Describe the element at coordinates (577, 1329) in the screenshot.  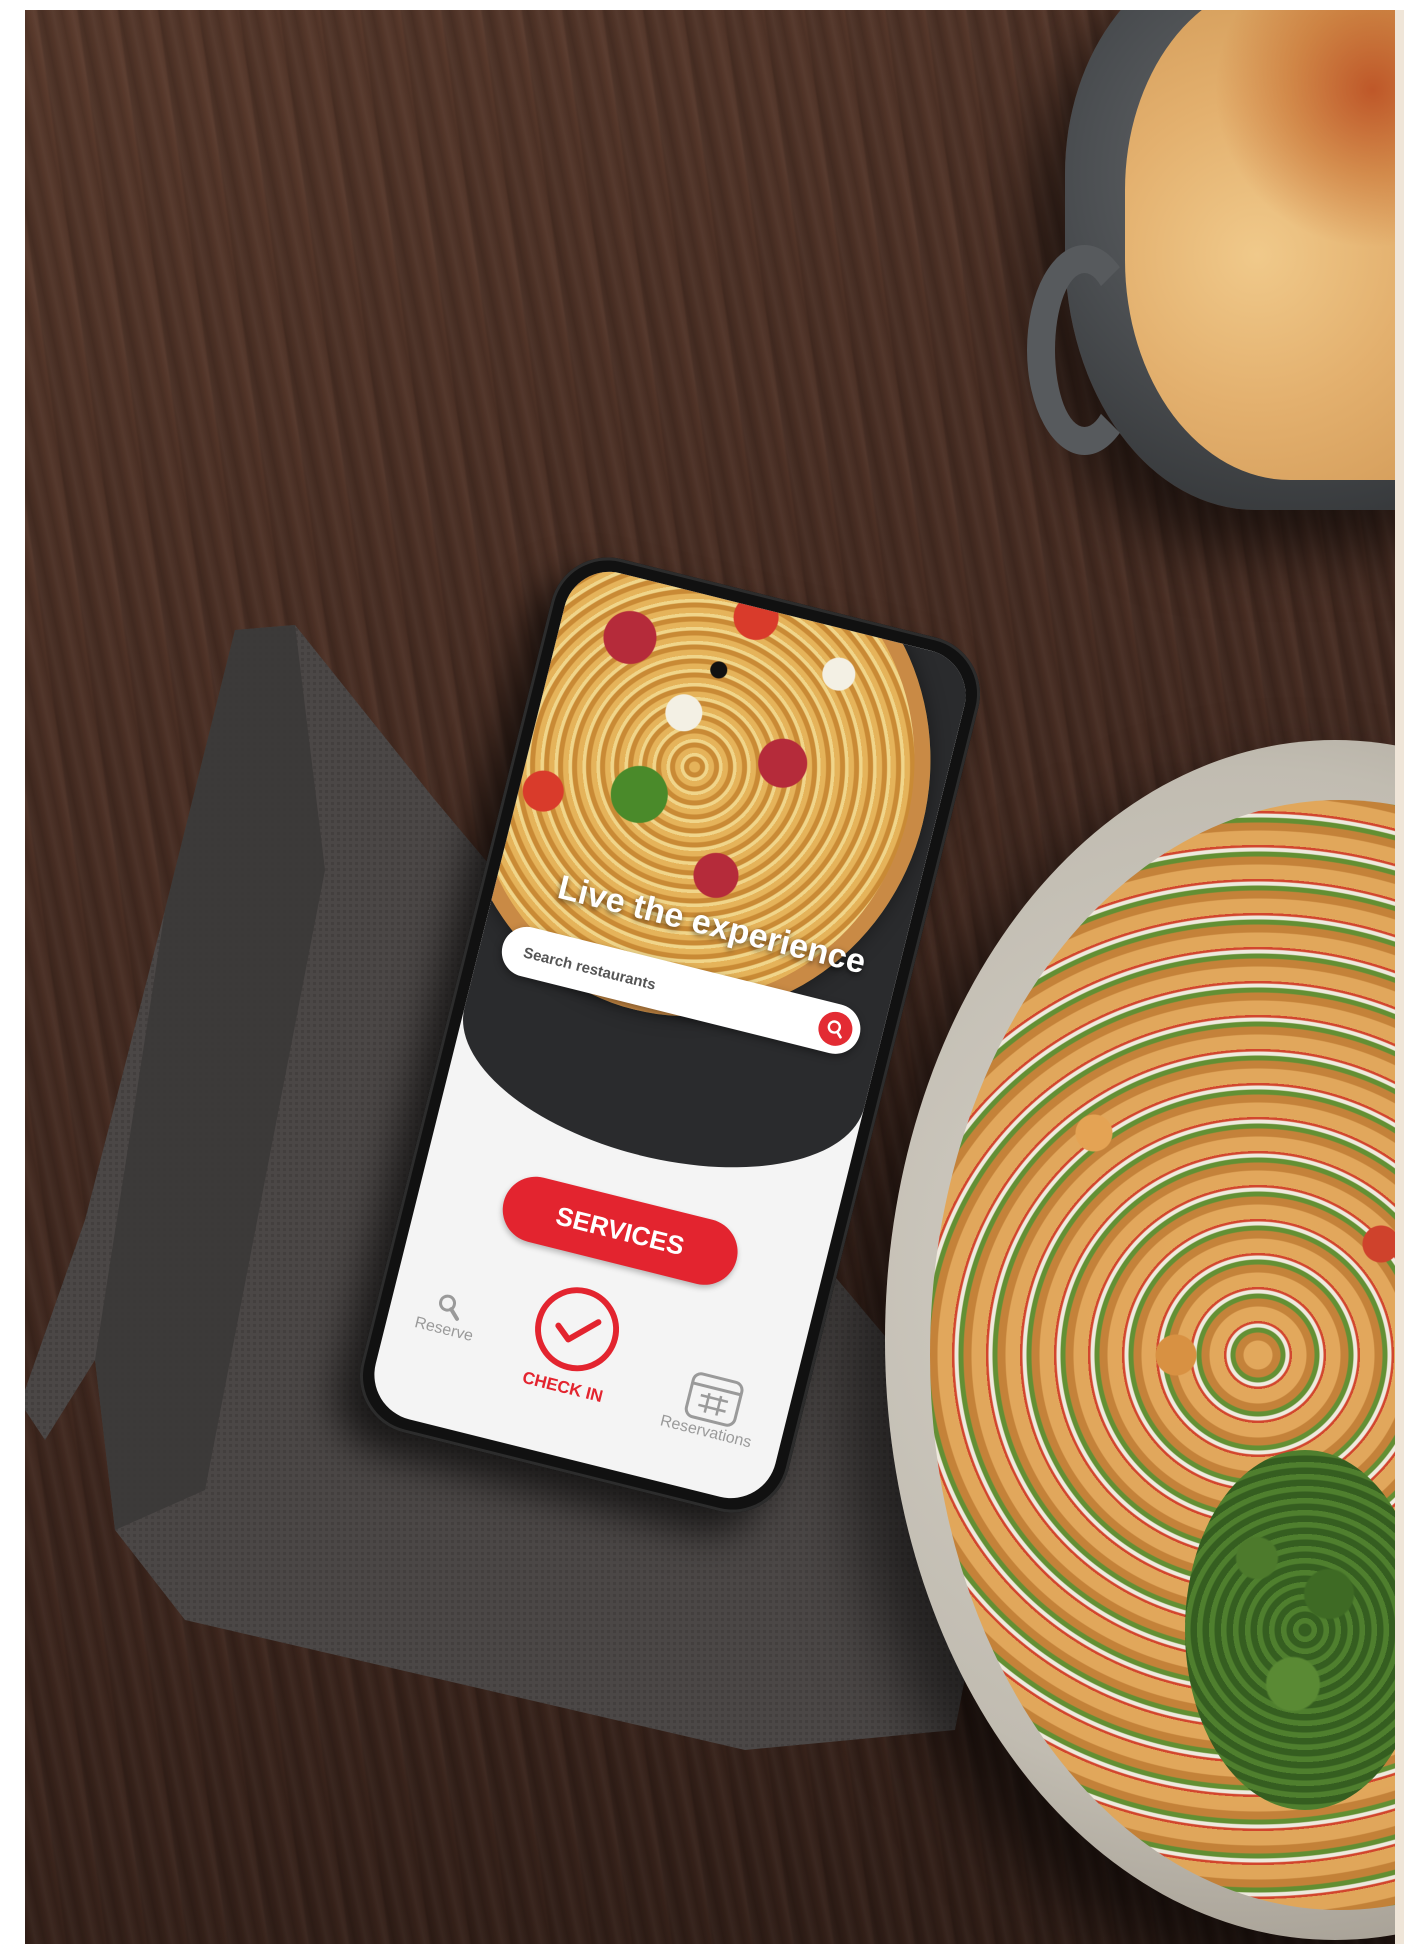
I see `checkmark-circle-icon` at that location.